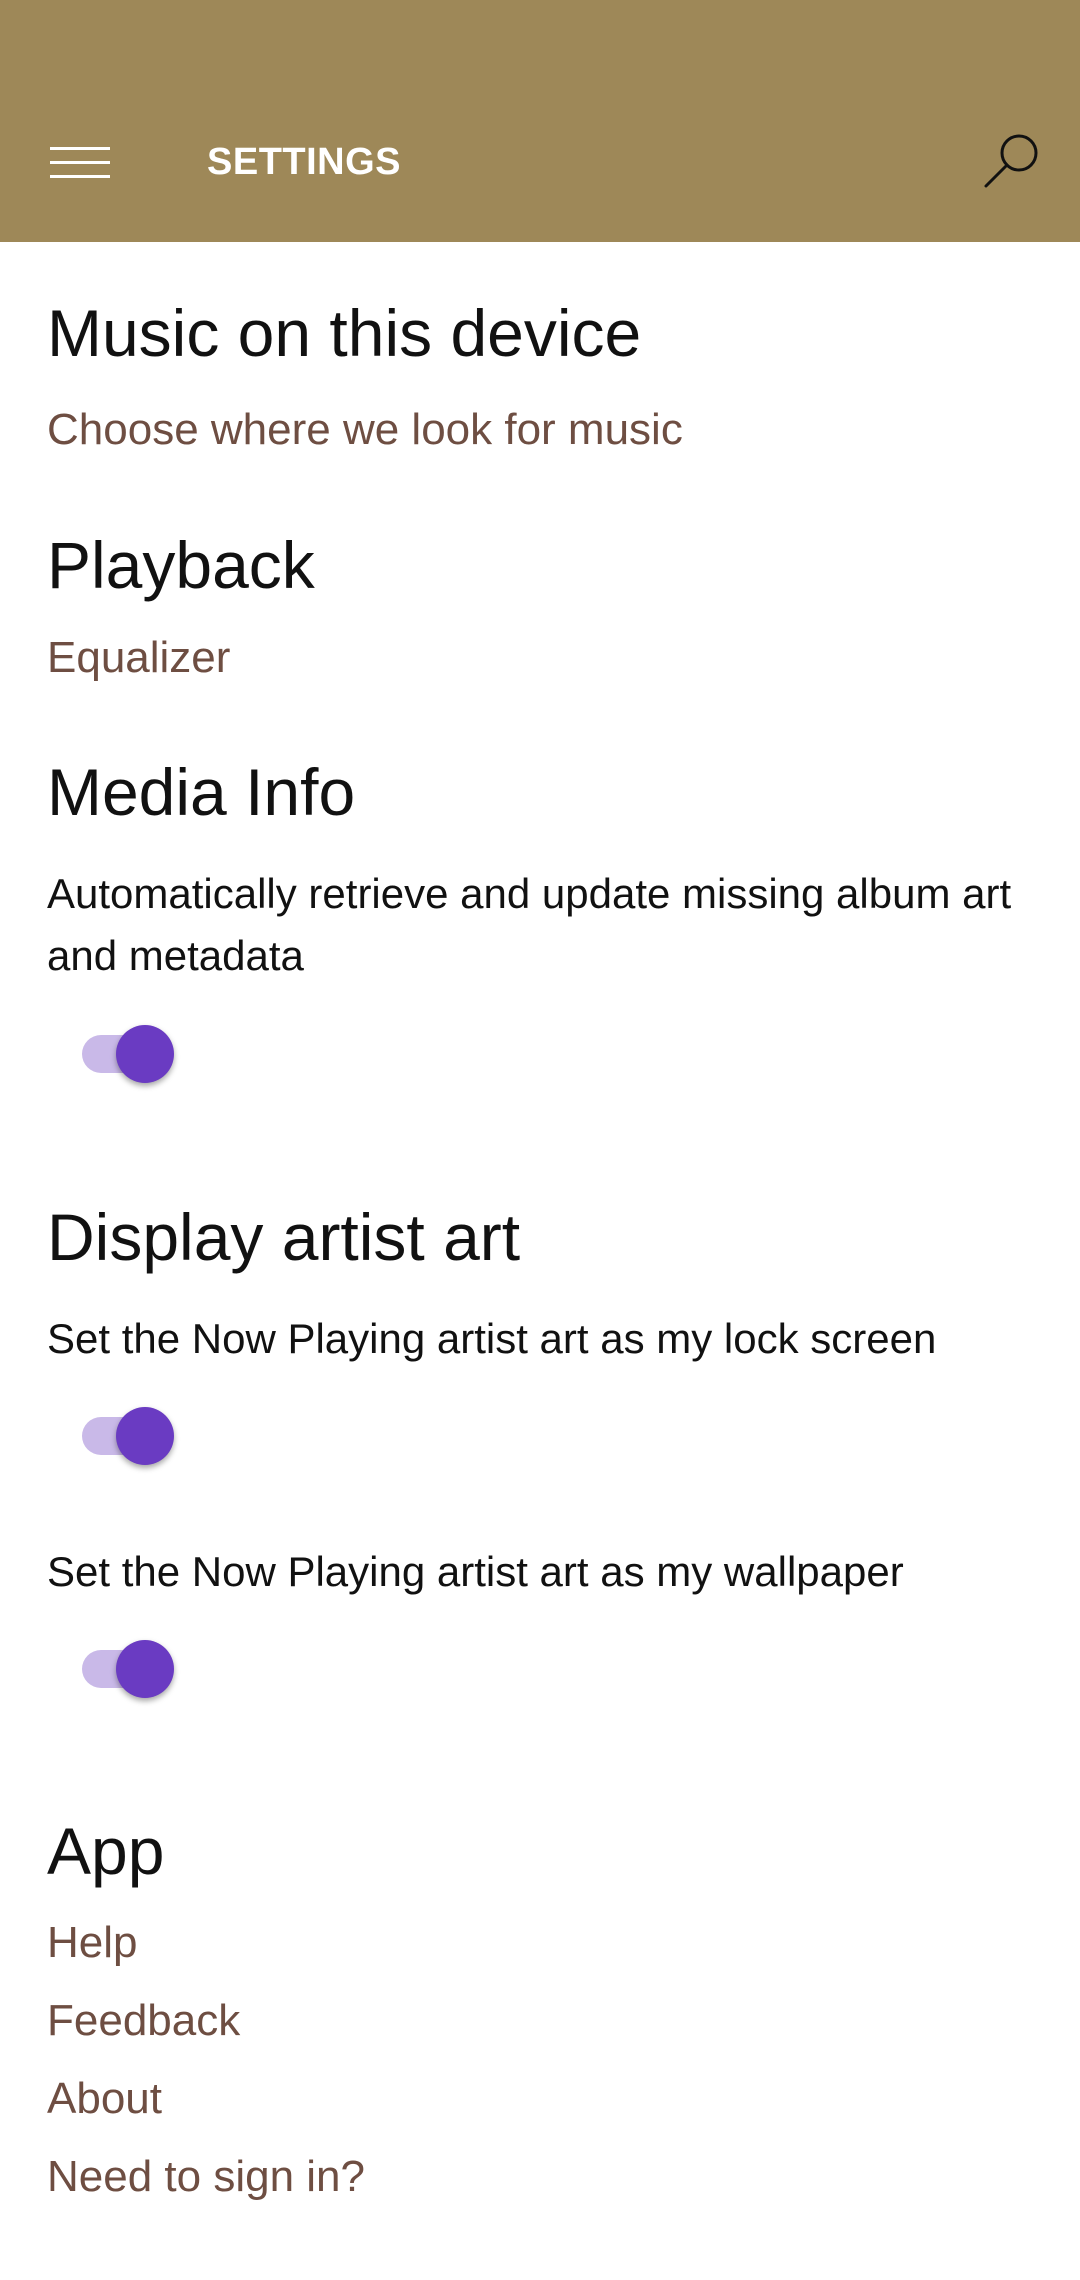 The image size is (1080, 2280). I want to click on hamburger-menu-icon, so click(80, 162).